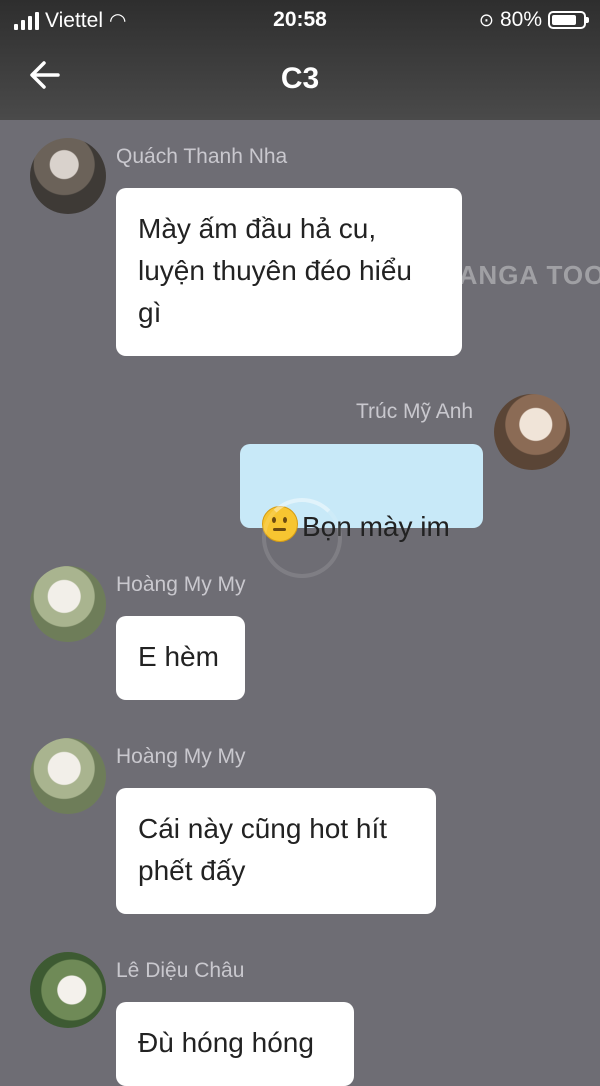 This screenshot has height=1086, width=600. I want to click on watermark-logo: MANGA TOON, so click(518, 275).